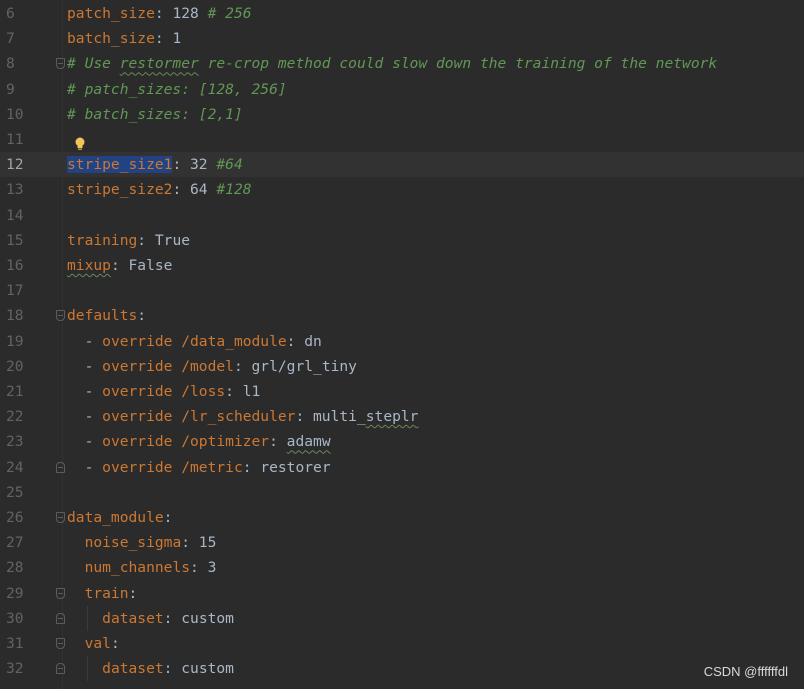 The width and height of the screenshot is (804, 689). I want to click on line-number: 23, so click(15, 442).